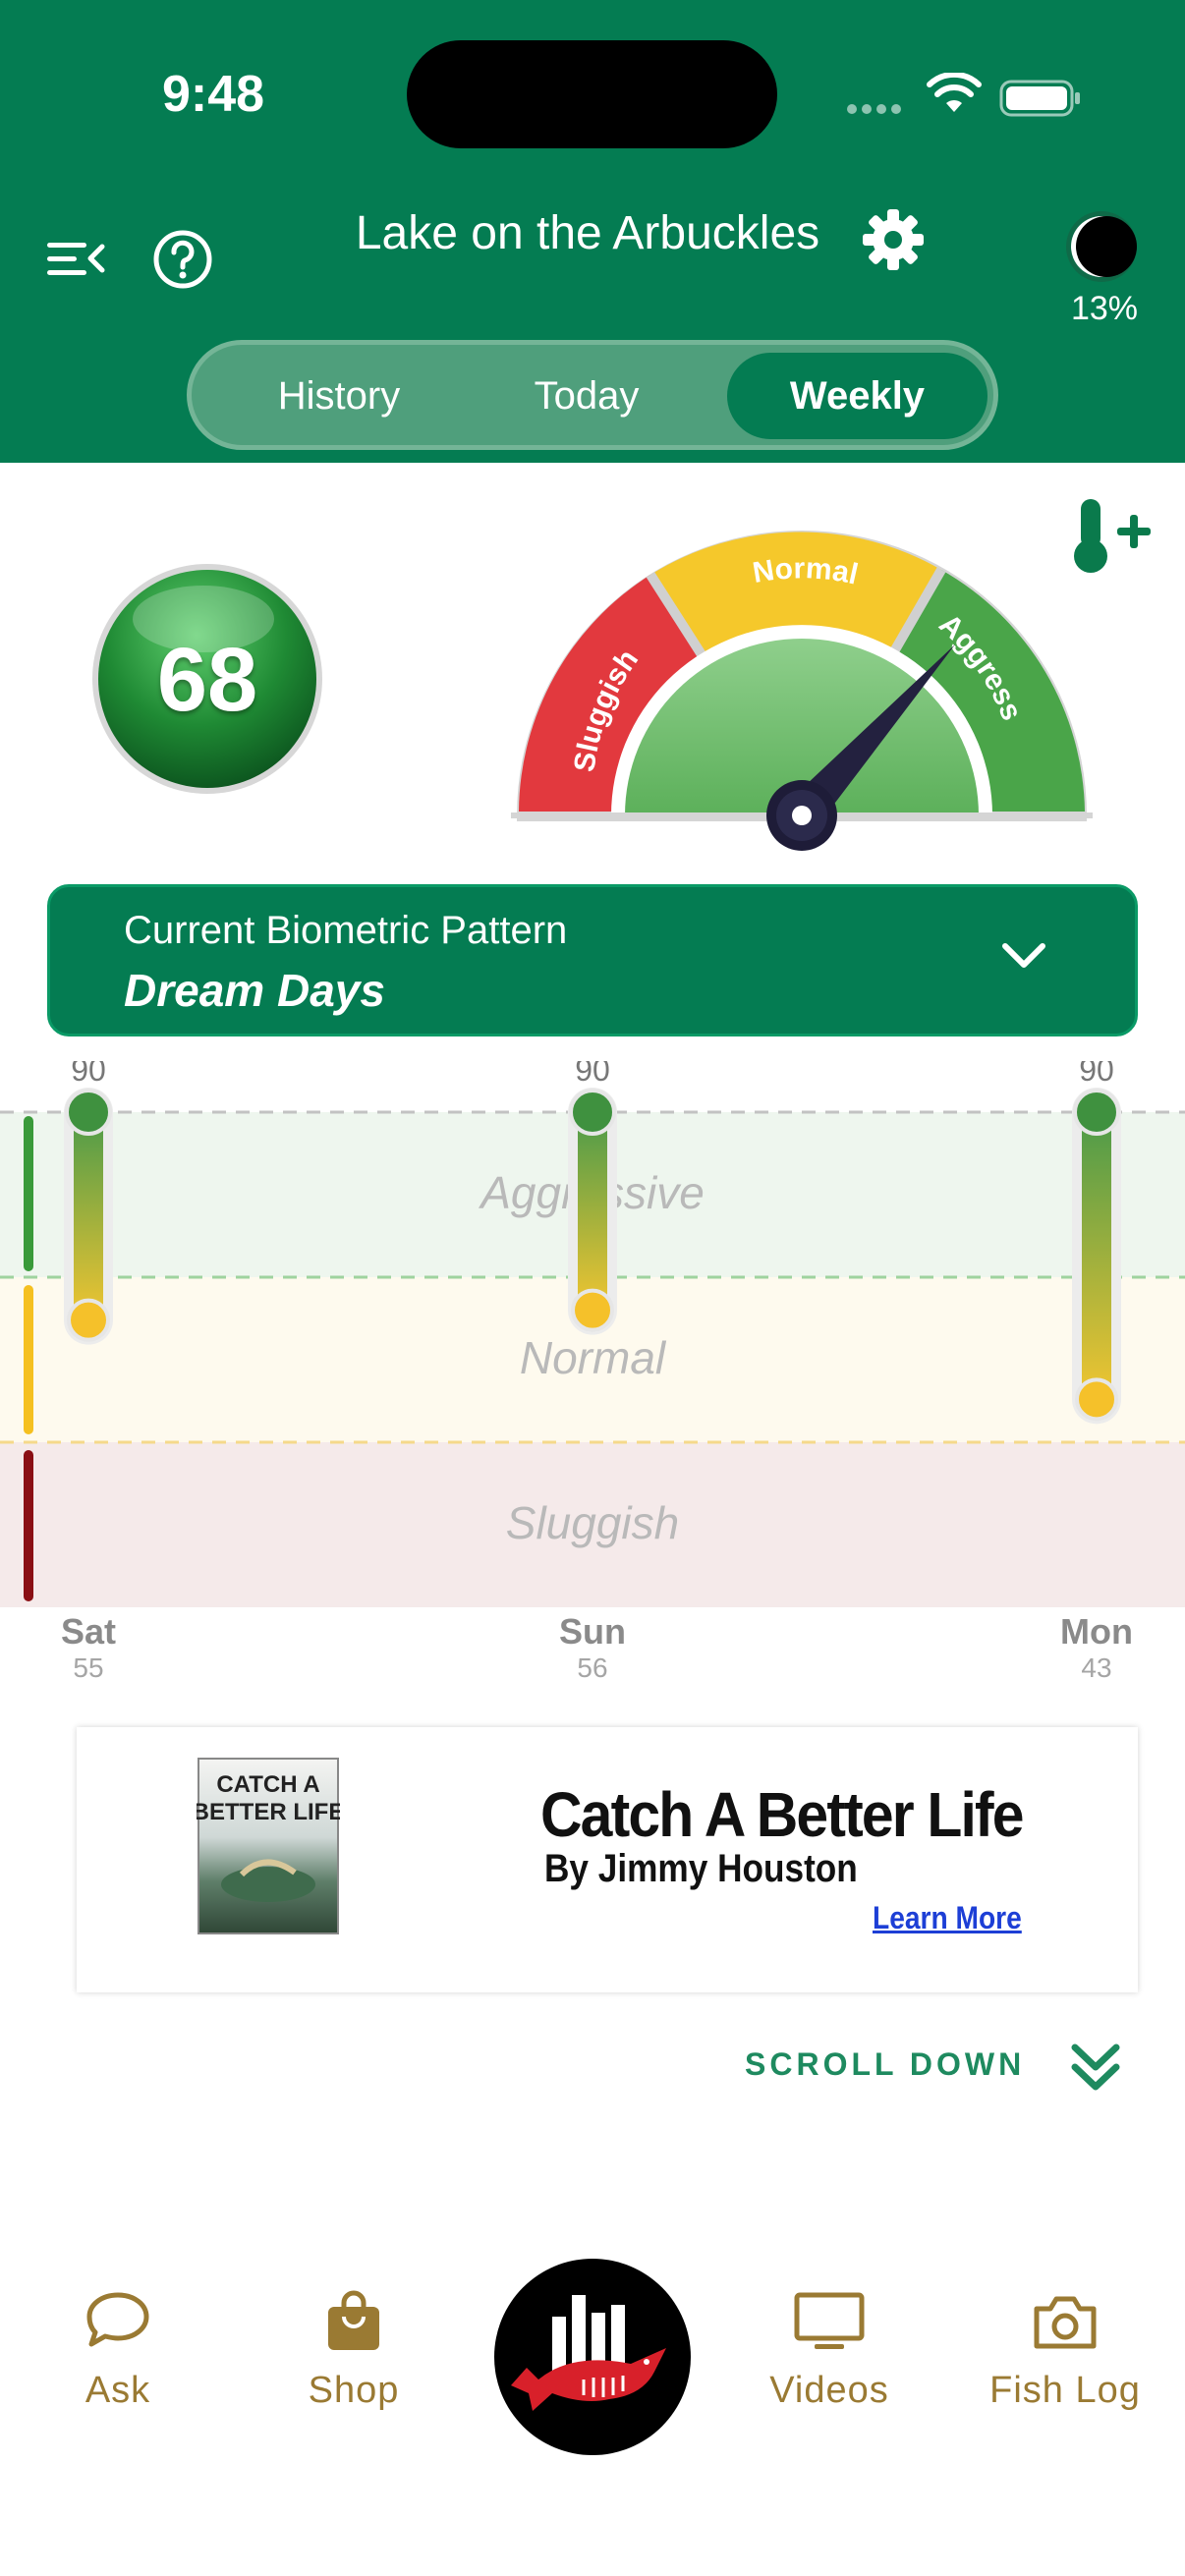  Describe the element at coordinates (592, 1522) in the screenshot. I see `zone-label-sluggish: Sluggish` at that location.